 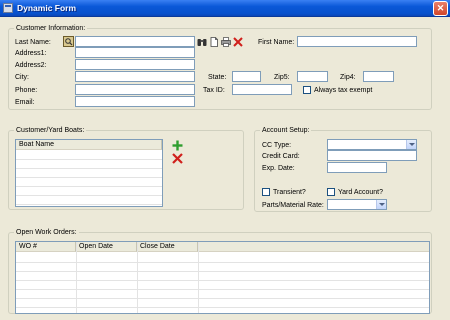 I want to click on state-input, so click(x=246, y=76).